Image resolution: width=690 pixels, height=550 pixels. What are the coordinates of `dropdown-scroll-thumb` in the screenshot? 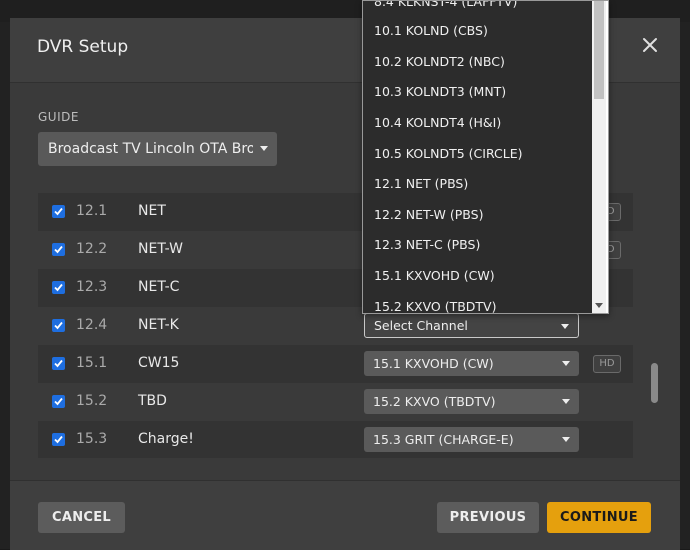 It's located at (599, 50).